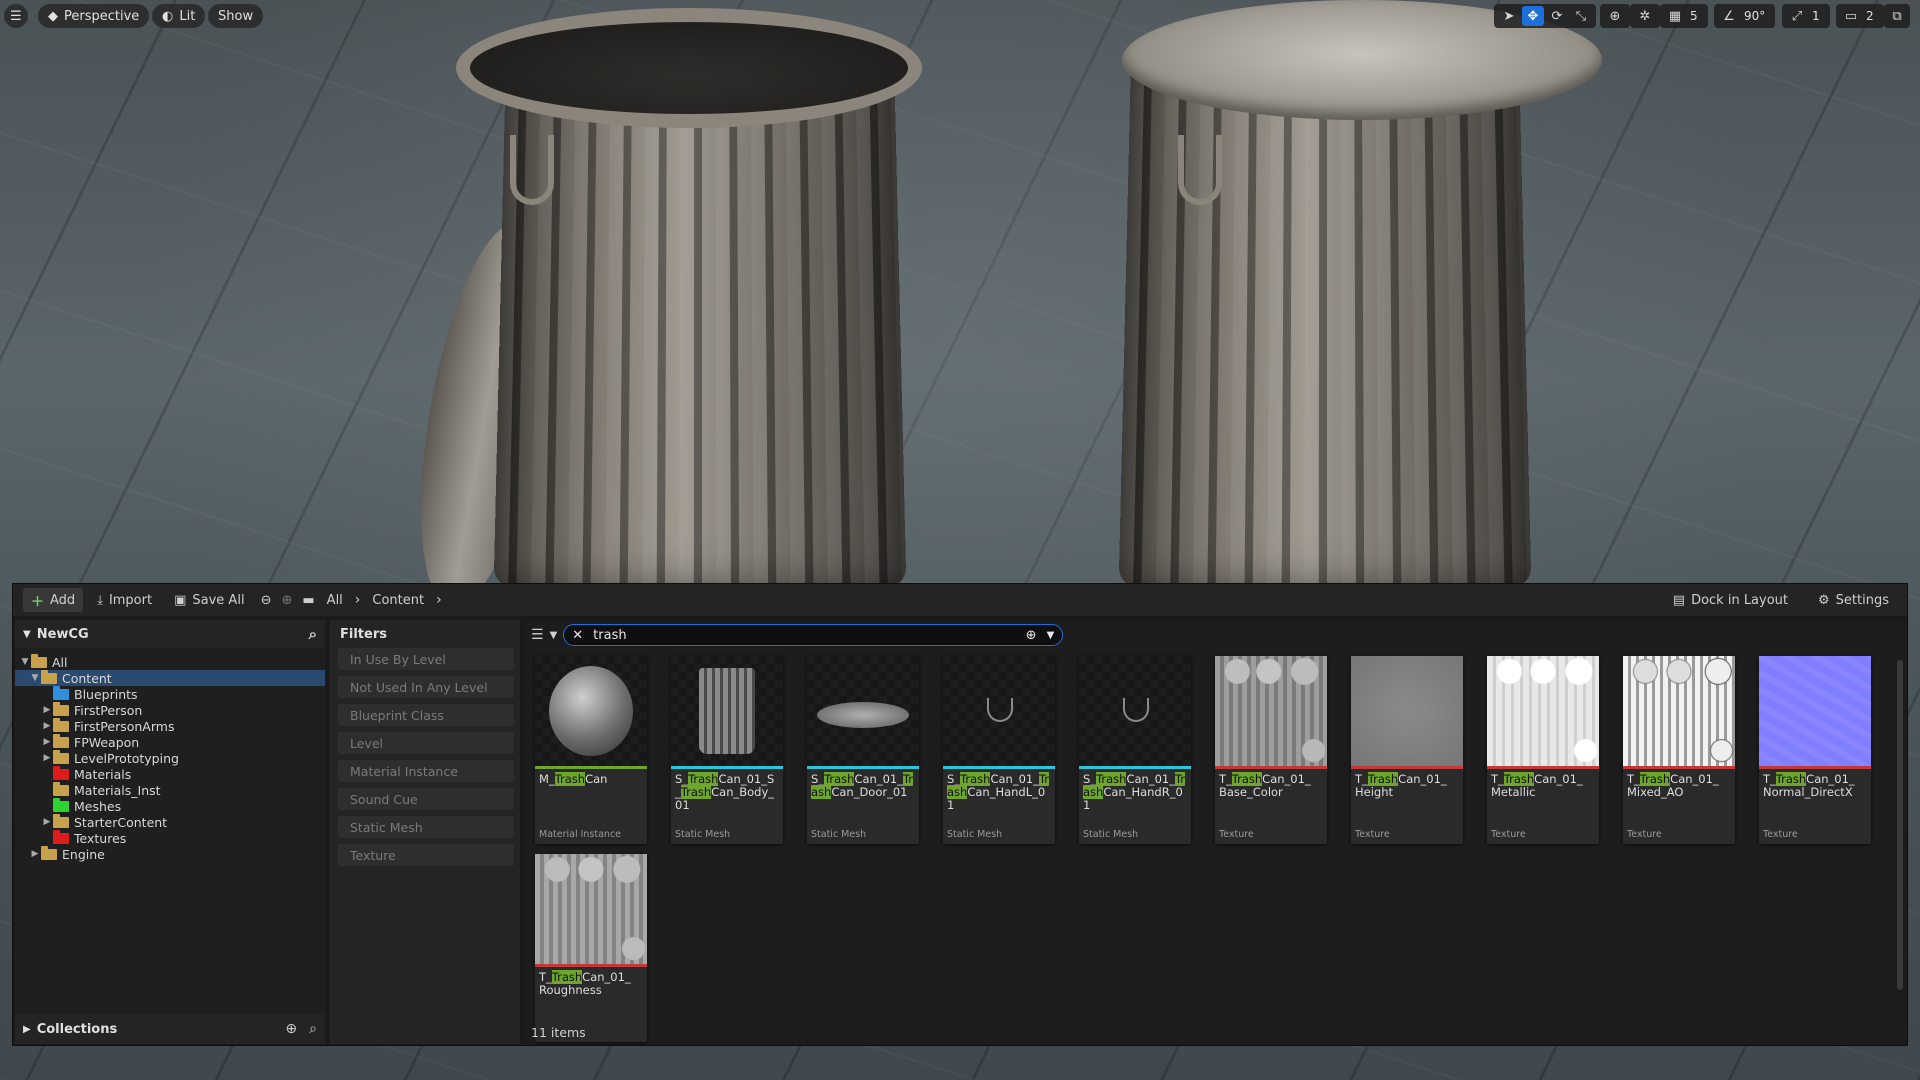  I want to click on settings-button: ⚙ Settings, so click(1853, 600).